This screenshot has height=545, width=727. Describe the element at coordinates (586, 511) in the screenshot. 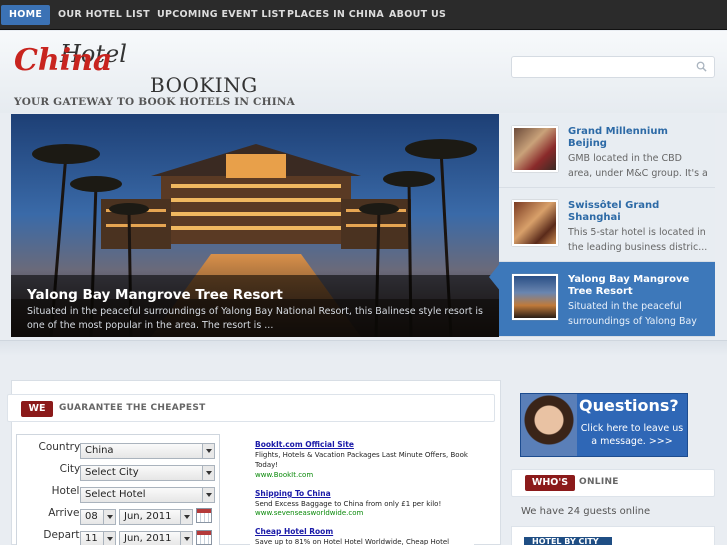

I see `guests-online-count: We have 24 guests online` at that location.